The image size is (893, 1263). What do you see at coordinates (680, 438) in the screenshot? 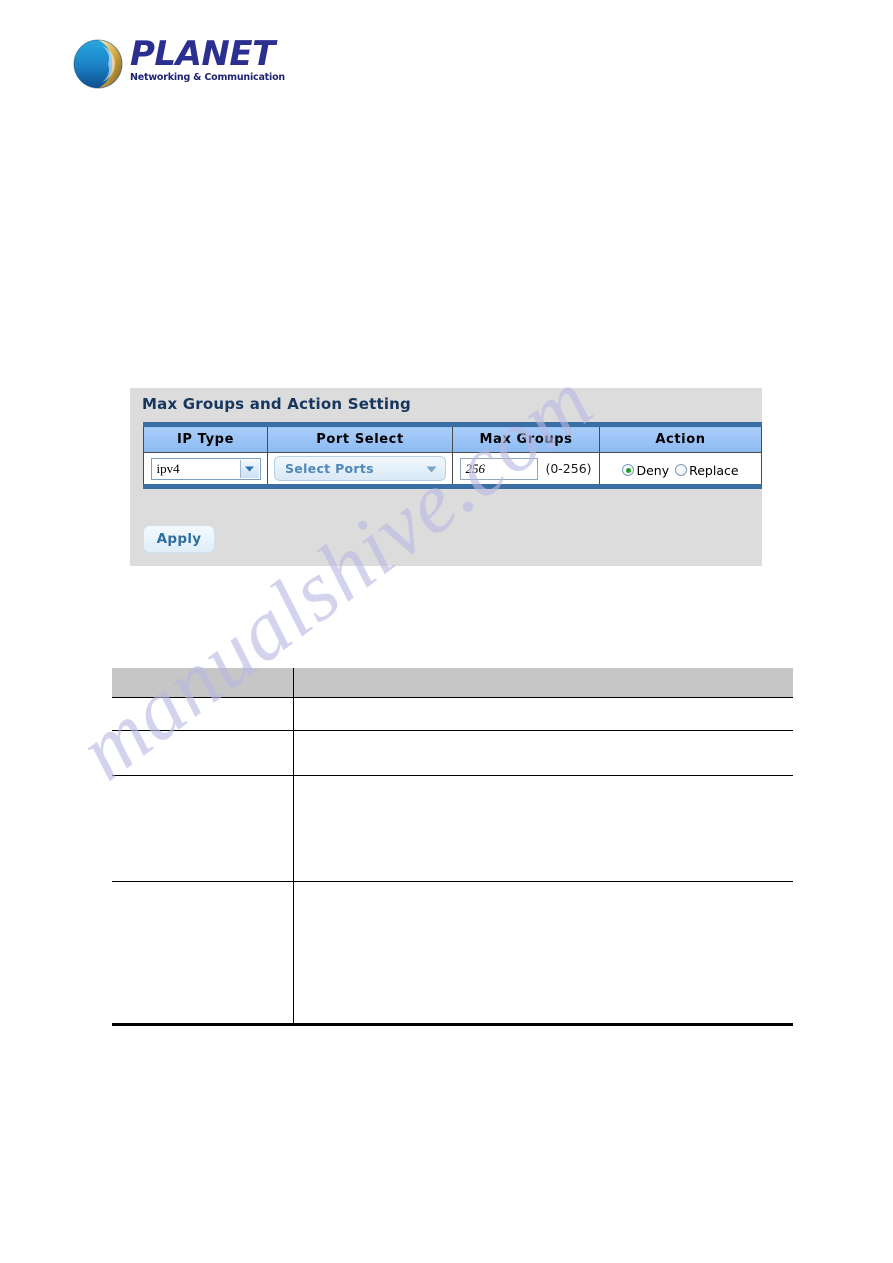
I see `column-header-action: Action` at bounding box center [680, 438].